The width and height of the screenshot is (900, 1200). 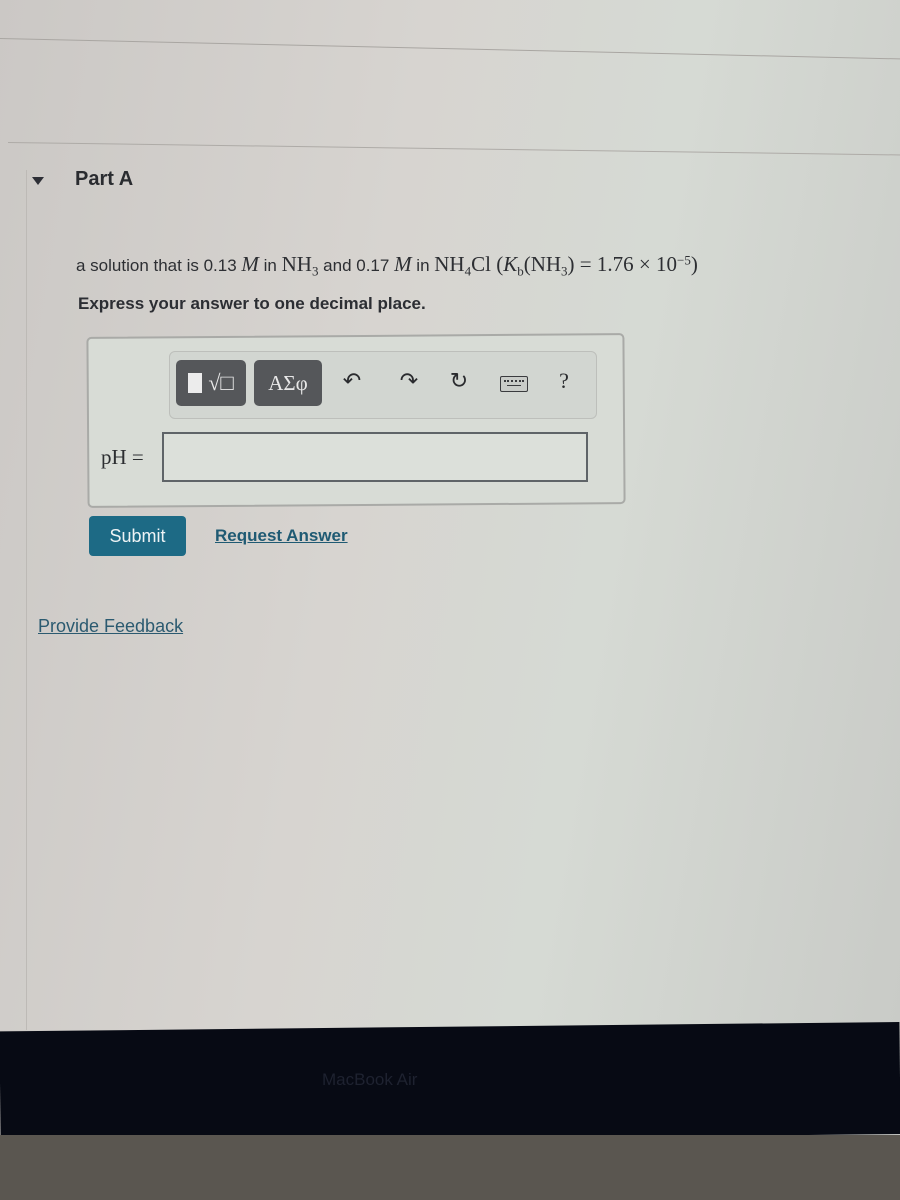 What do you see at coordinates (409, 381) in the screenshot?
I see `redo-icon: ↷` at bounding box center [409, 381].